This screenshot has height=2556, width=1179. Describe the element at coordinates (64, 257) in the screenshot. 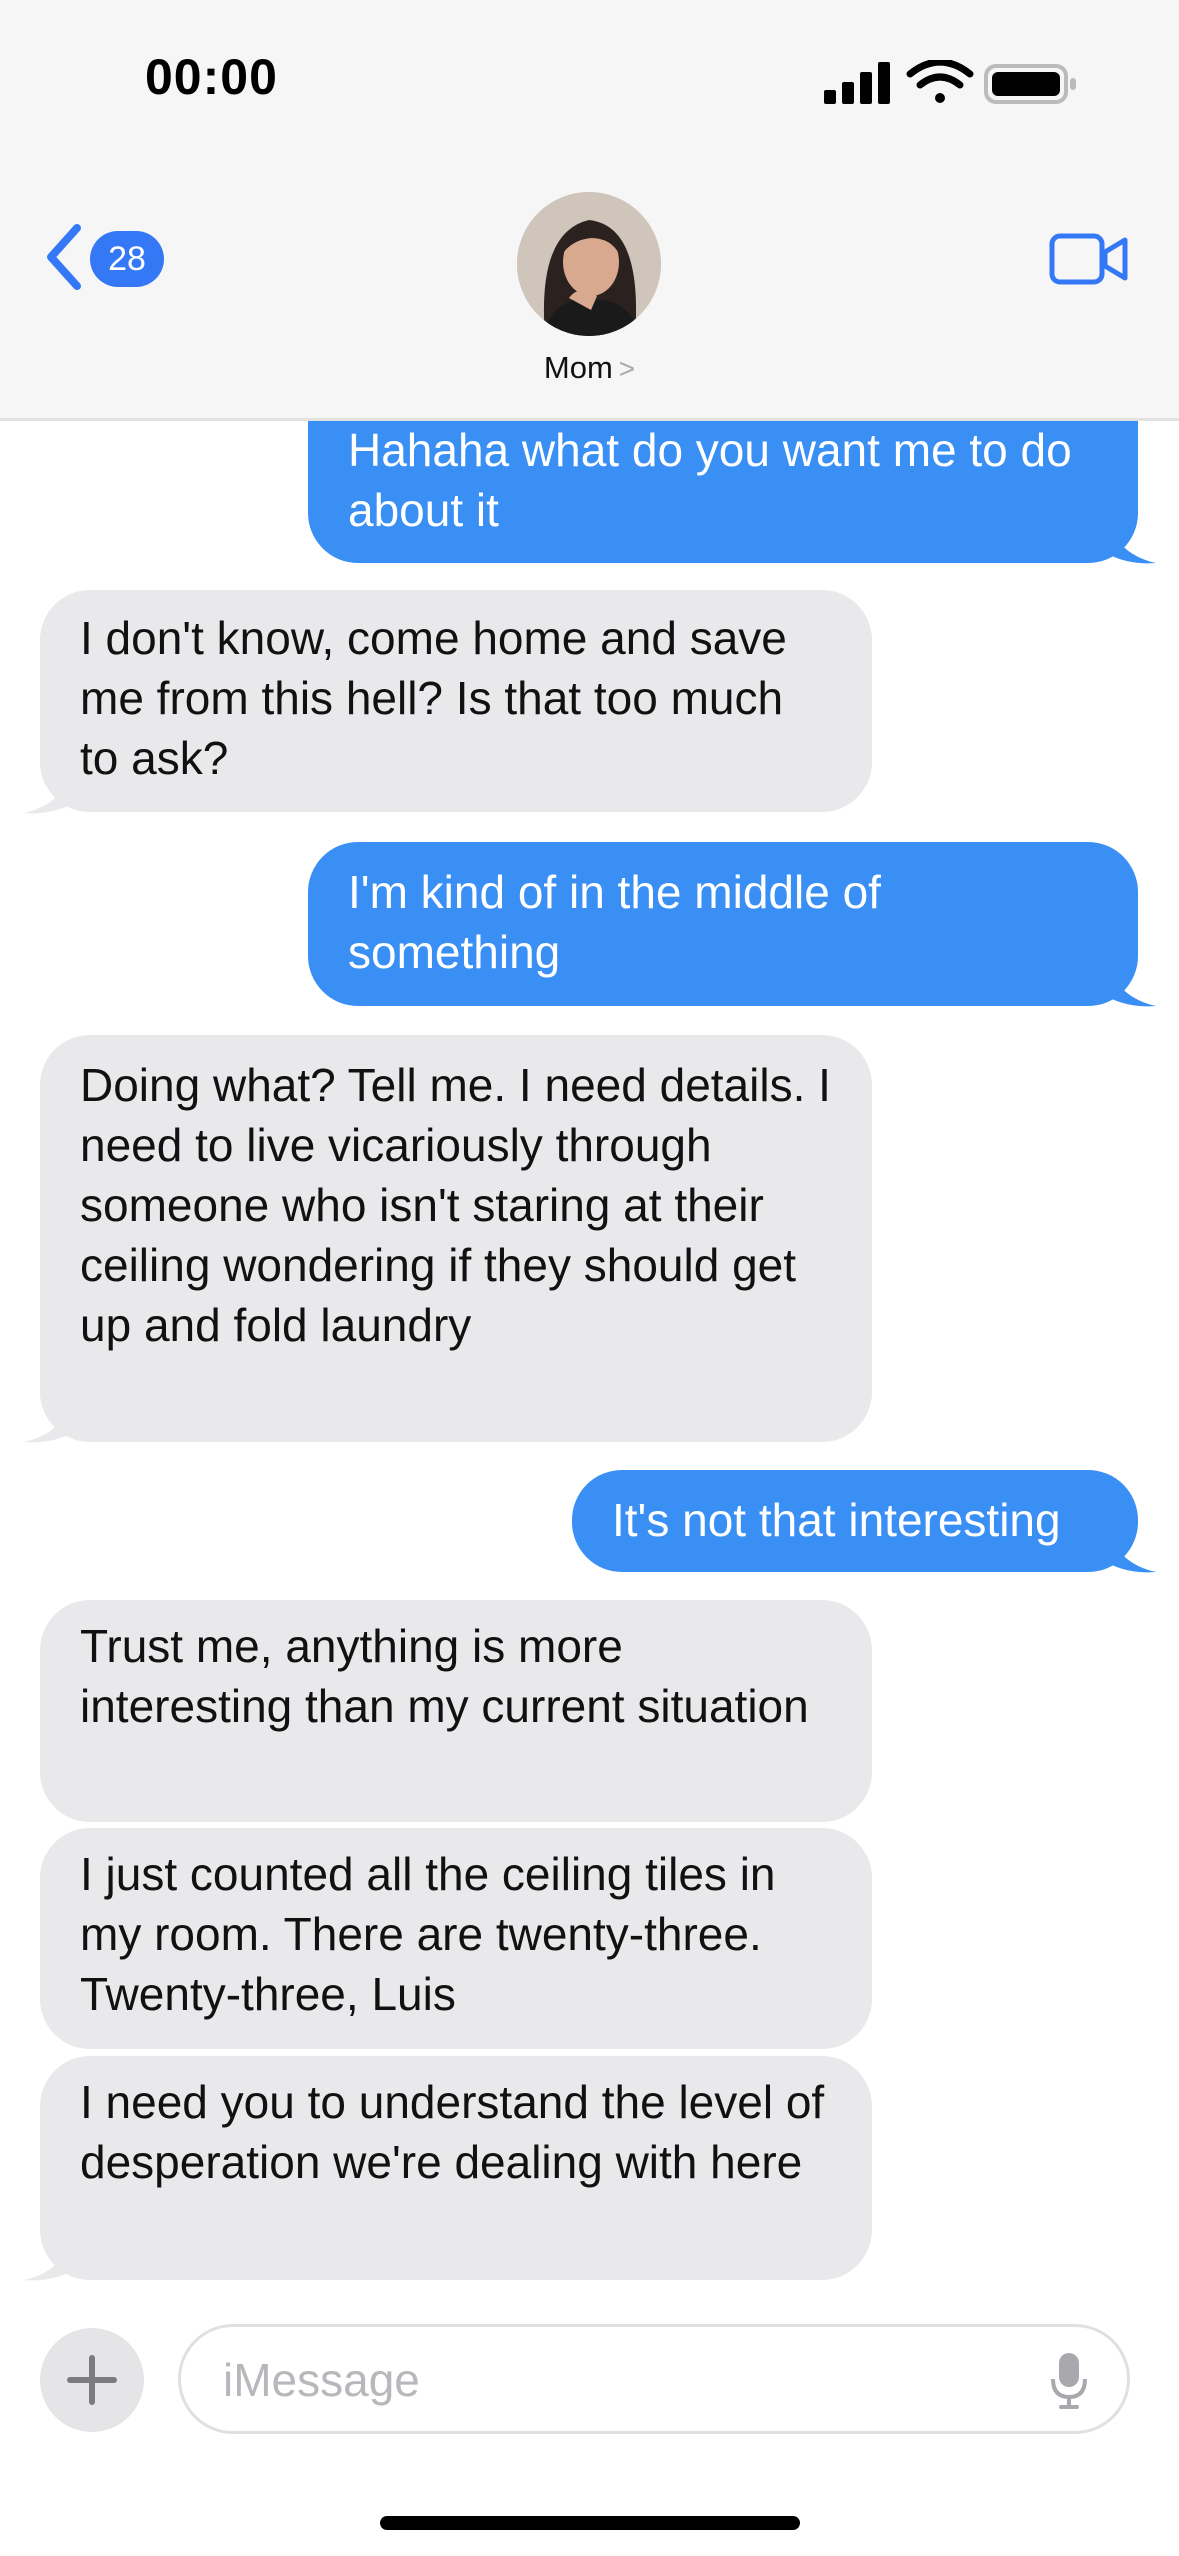

I see `chevron-left-icon` at that location.